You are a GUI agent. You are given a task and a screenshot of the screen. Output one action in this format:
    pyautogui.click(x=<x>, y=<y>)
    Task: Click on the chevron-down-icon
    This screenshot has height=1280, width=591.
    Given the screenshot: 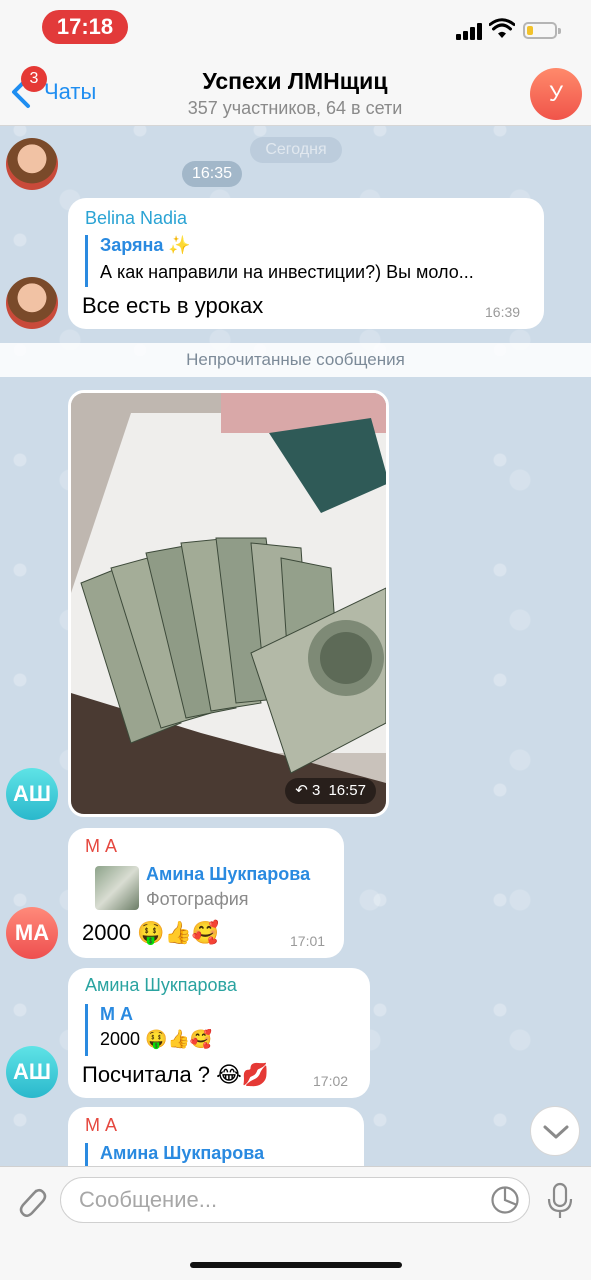 What is the action you would take?
    pyautogui.click(x=556, y=1132)
    